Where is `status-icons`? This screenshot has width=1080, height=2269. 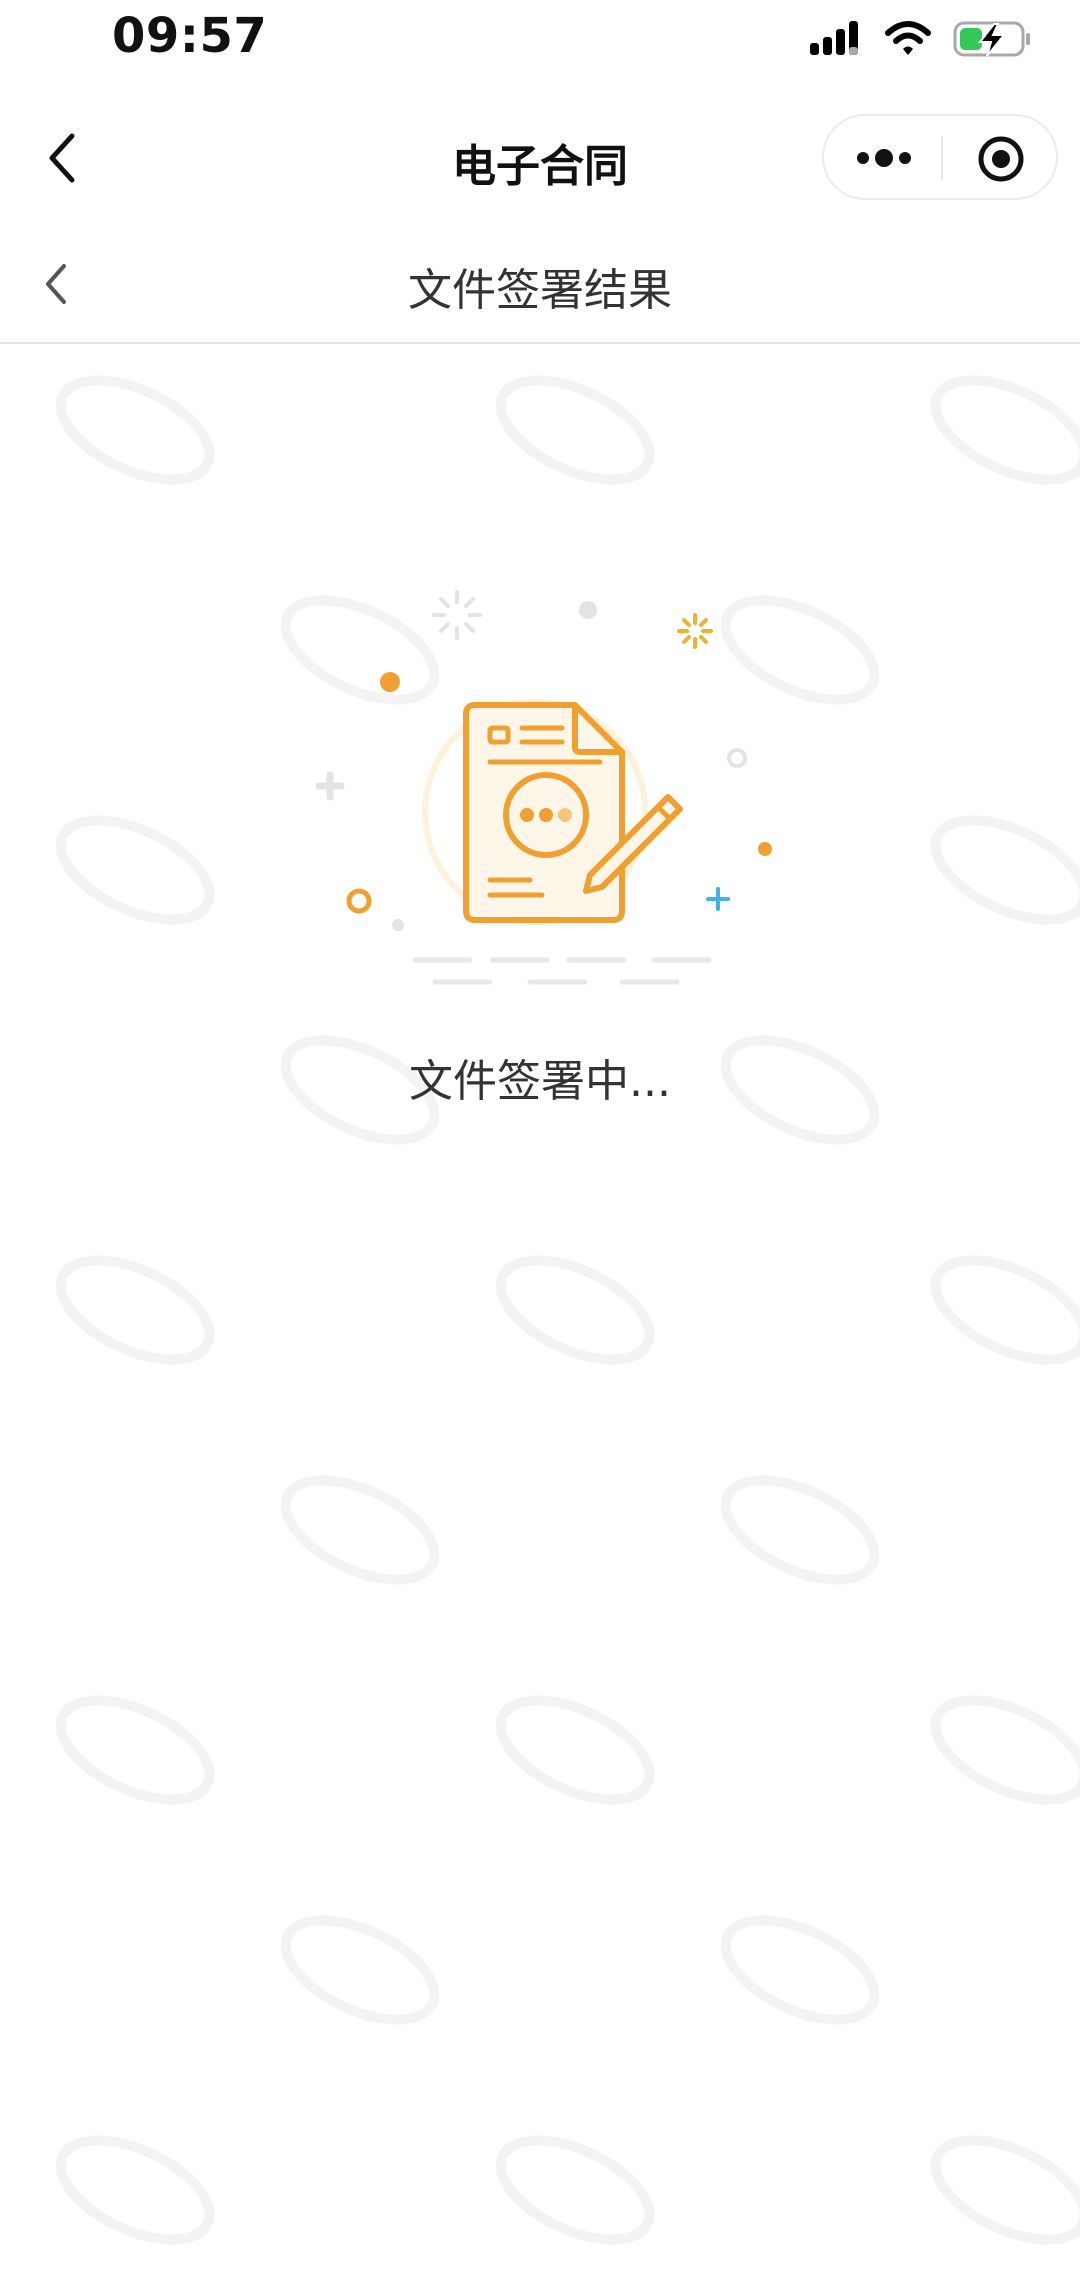
status-icons is located at coordinates (920, 39).